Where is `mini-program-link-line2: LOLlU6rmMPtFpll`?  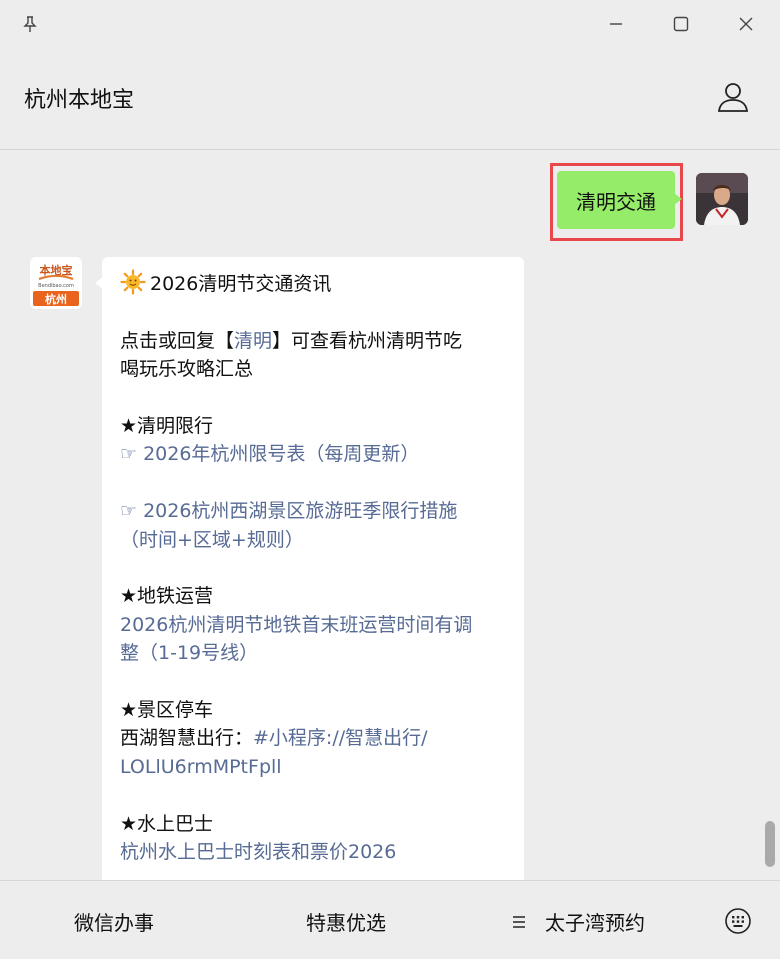
mini-program-link-line2: LOLlU6rmMPtFpll is located at coordinates (314, 767).